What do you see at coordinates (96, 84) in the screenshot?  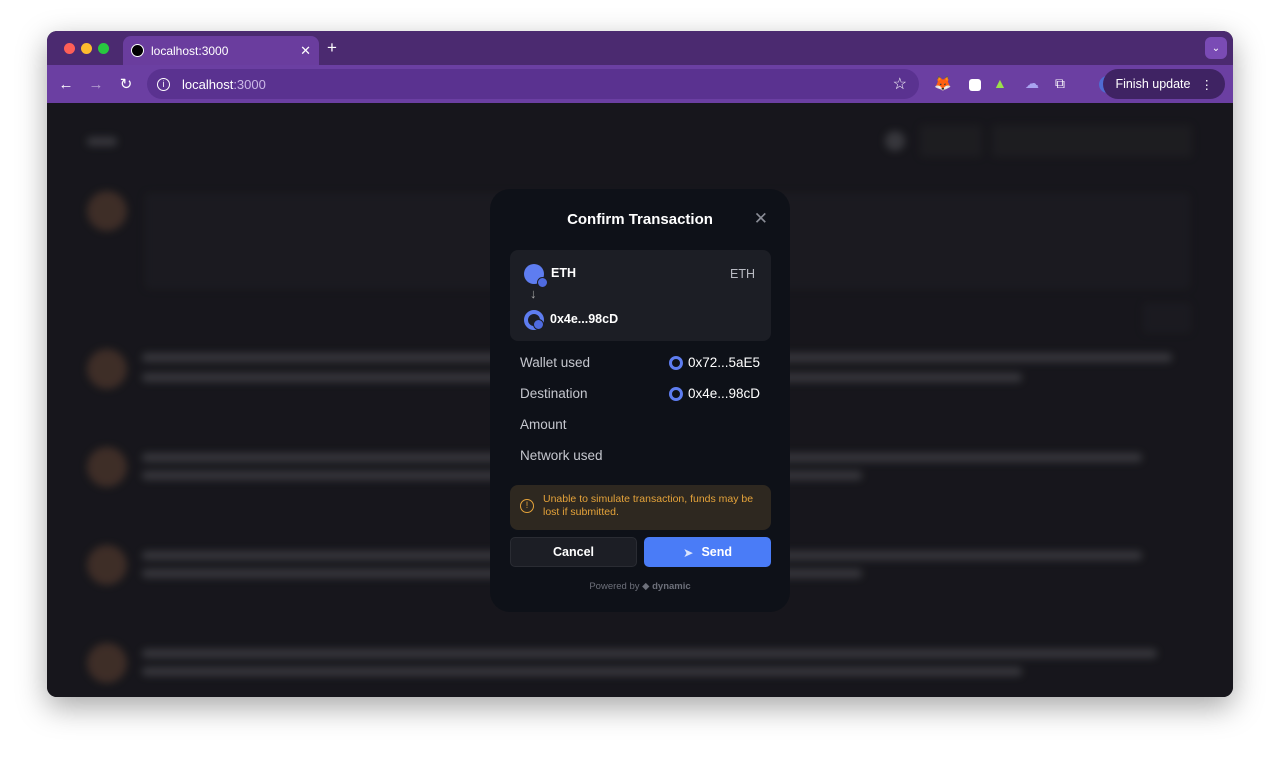 I see `forward-icon: →` at bounding box center [96, 84].